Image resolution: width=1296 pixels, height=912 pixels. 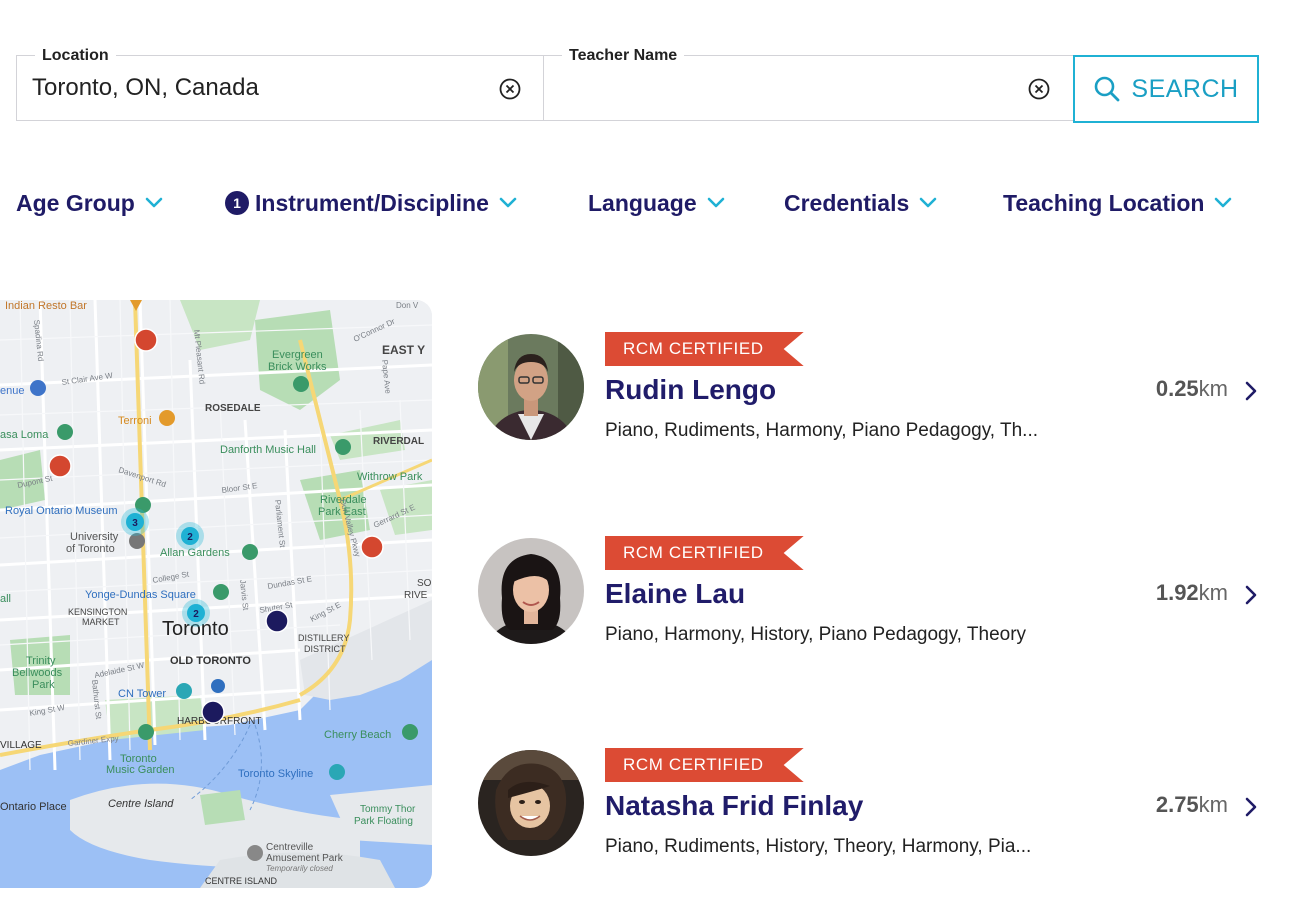 I want to click on map-place-label: enue, so click(x=12, y=391).